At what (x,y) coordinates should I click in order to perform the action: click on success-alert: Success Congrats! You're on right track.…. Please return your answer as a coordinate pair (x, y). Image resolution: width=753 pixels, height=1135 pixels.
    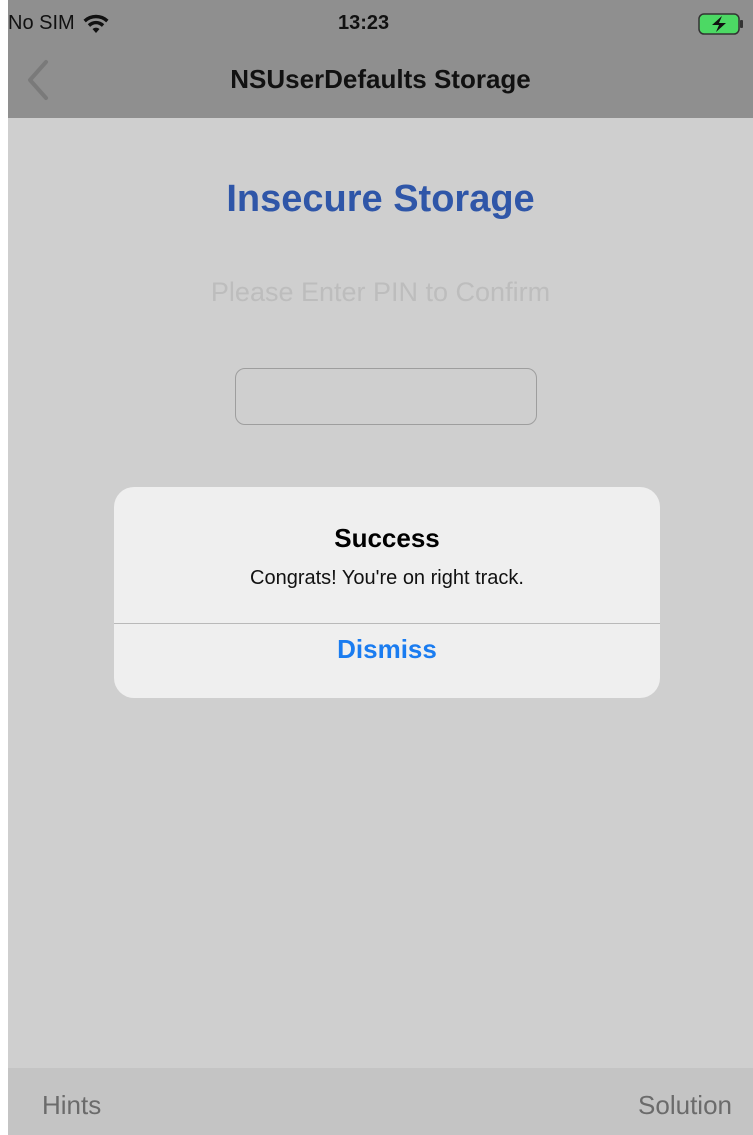
    Looking at the image, I should click on (387, 592).